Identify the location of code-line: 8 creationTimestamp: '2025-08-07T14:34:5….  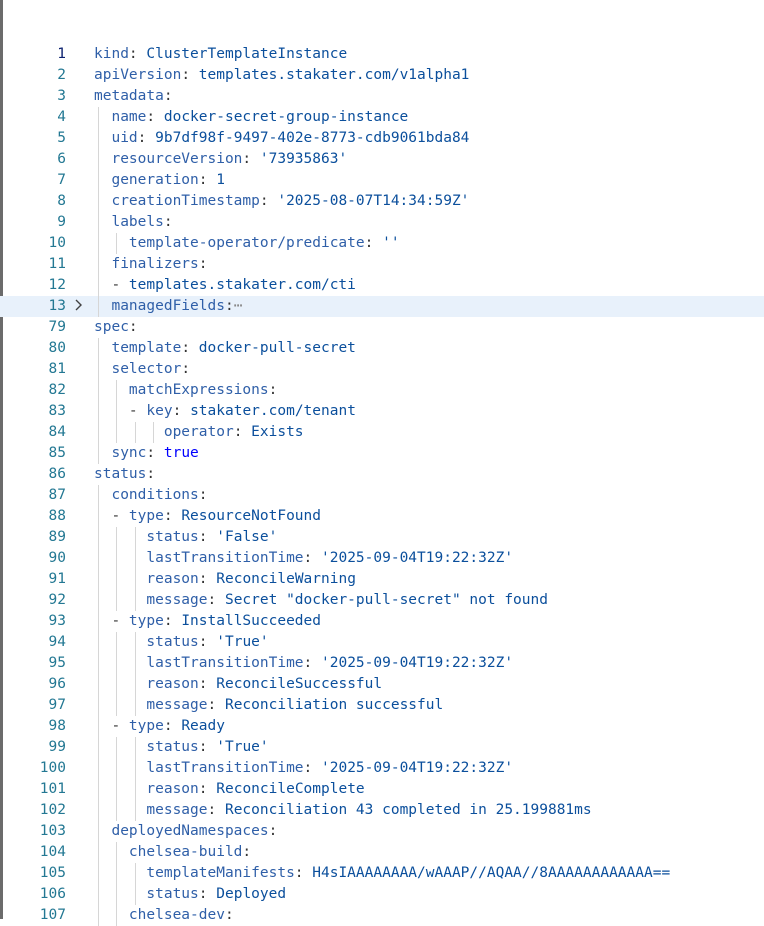
(382, 201).